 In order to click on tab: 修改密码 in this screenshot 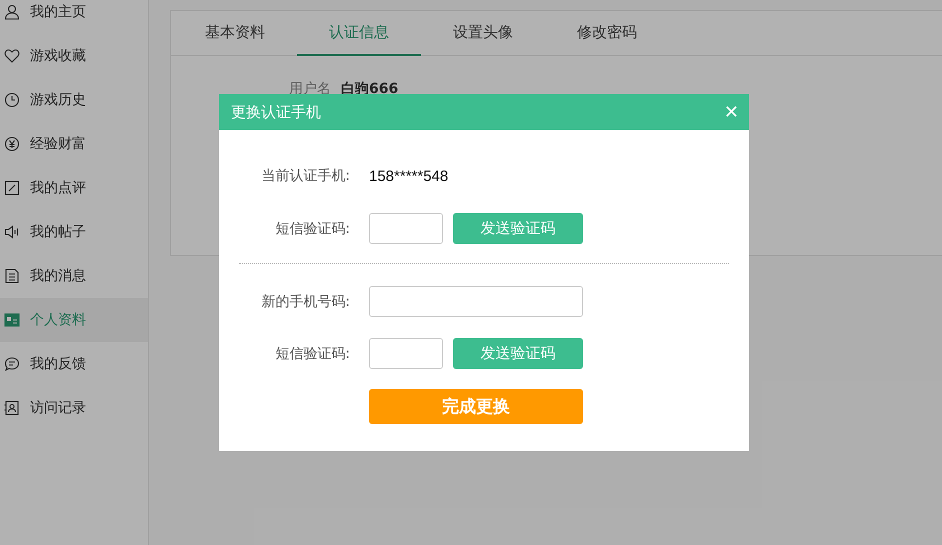, I will do `click(607, 33)`.